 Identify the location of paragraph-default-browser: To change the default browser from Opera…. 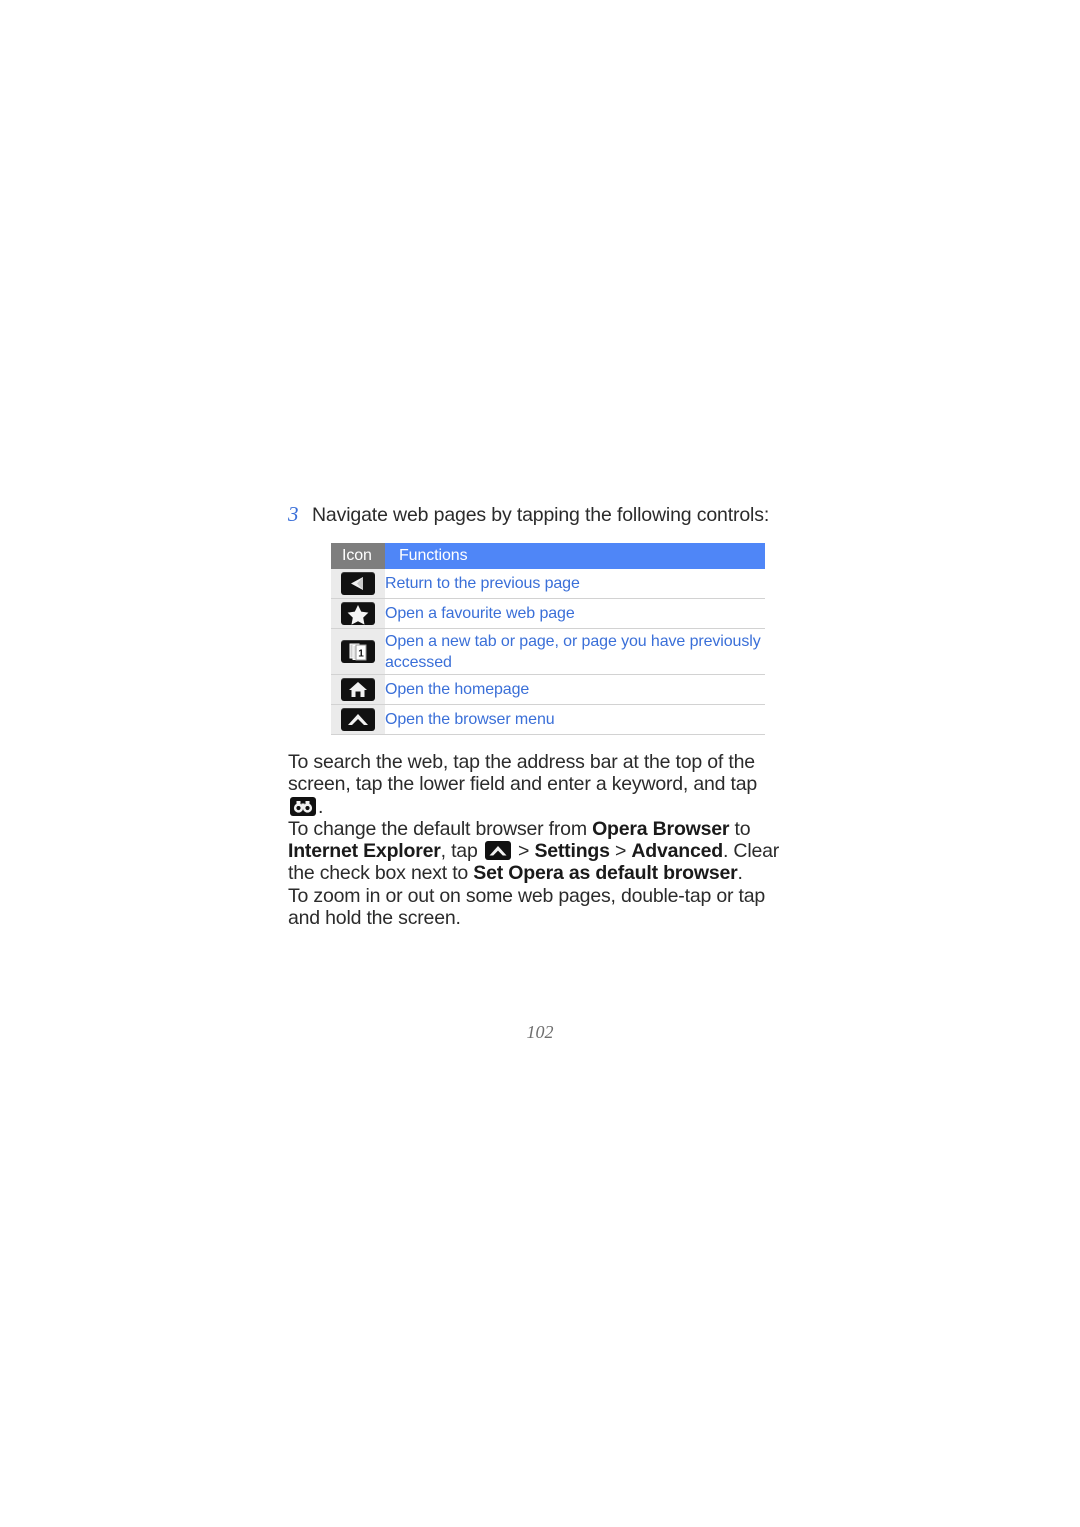
(538, 851).